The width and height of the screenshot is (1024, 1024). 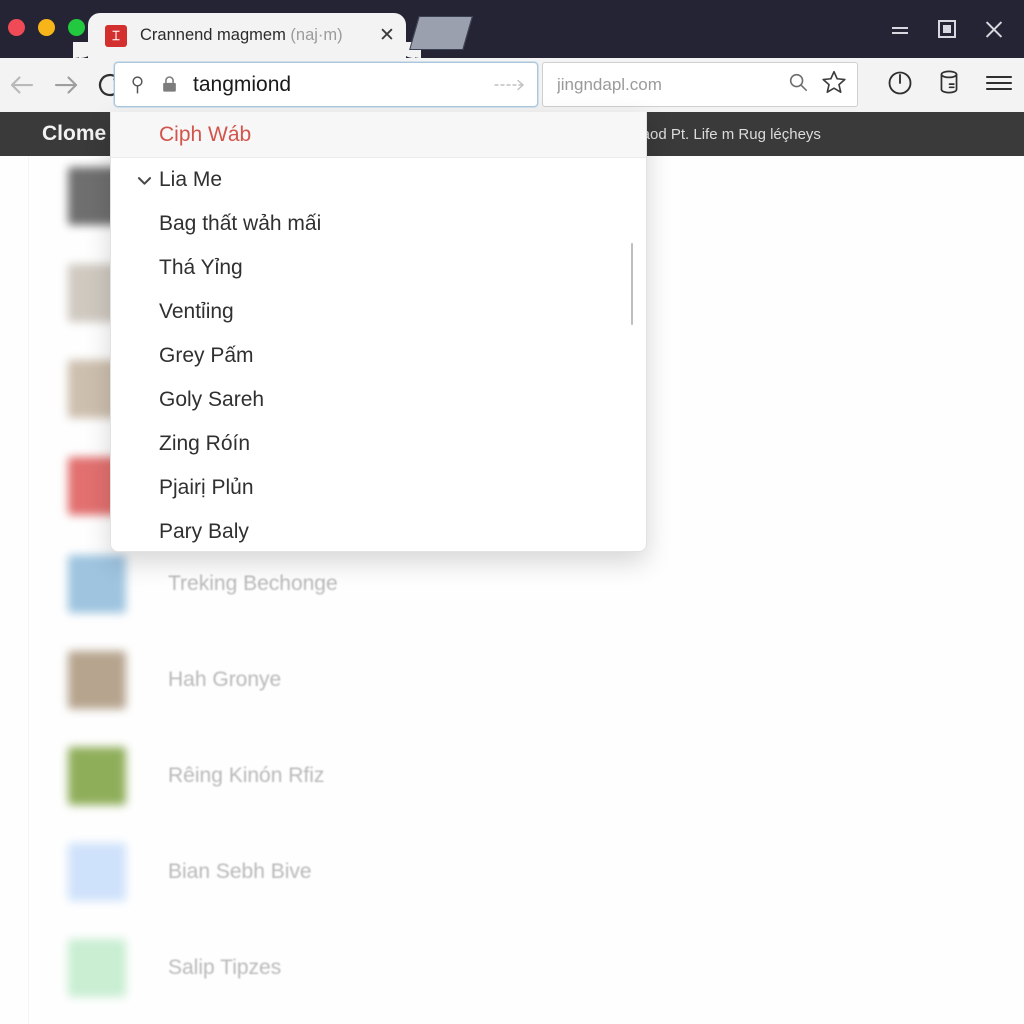 I want to click on list-item: Treking Bechonge, so click(x=203, y=584).